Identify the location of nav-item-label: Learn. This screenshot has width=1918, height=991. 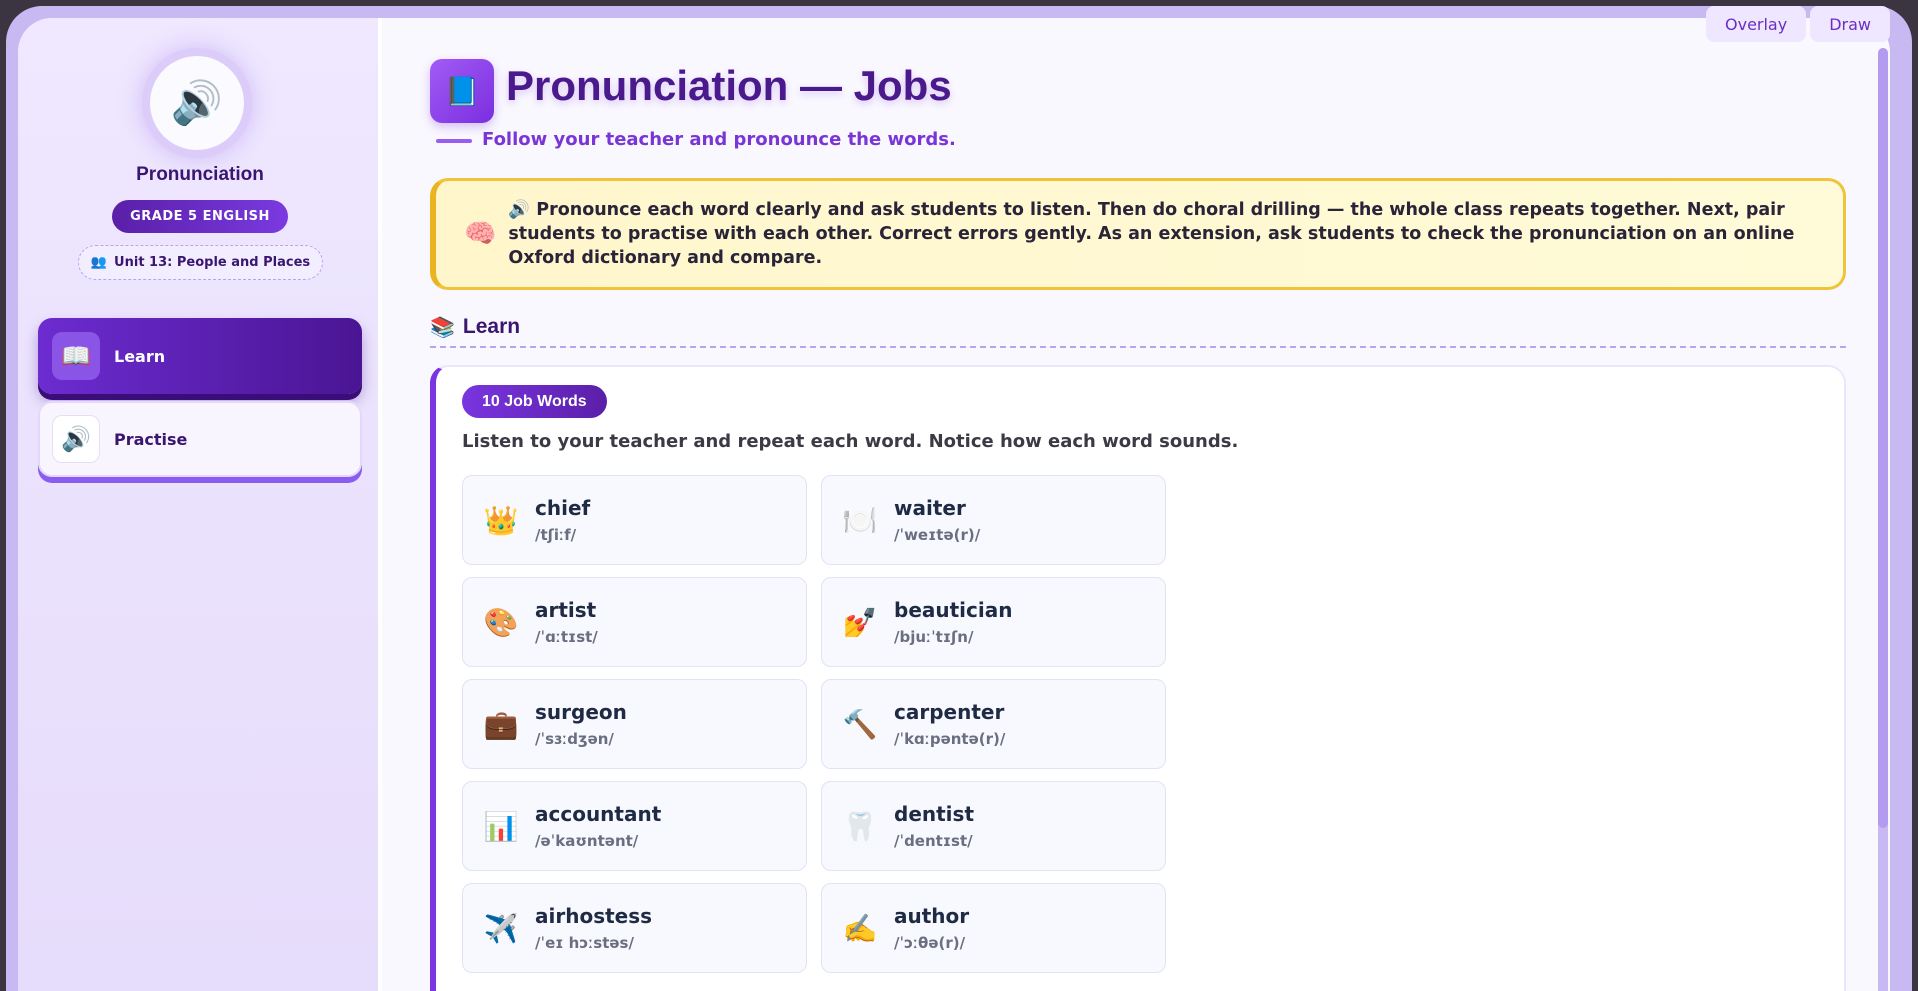
(140, 356).